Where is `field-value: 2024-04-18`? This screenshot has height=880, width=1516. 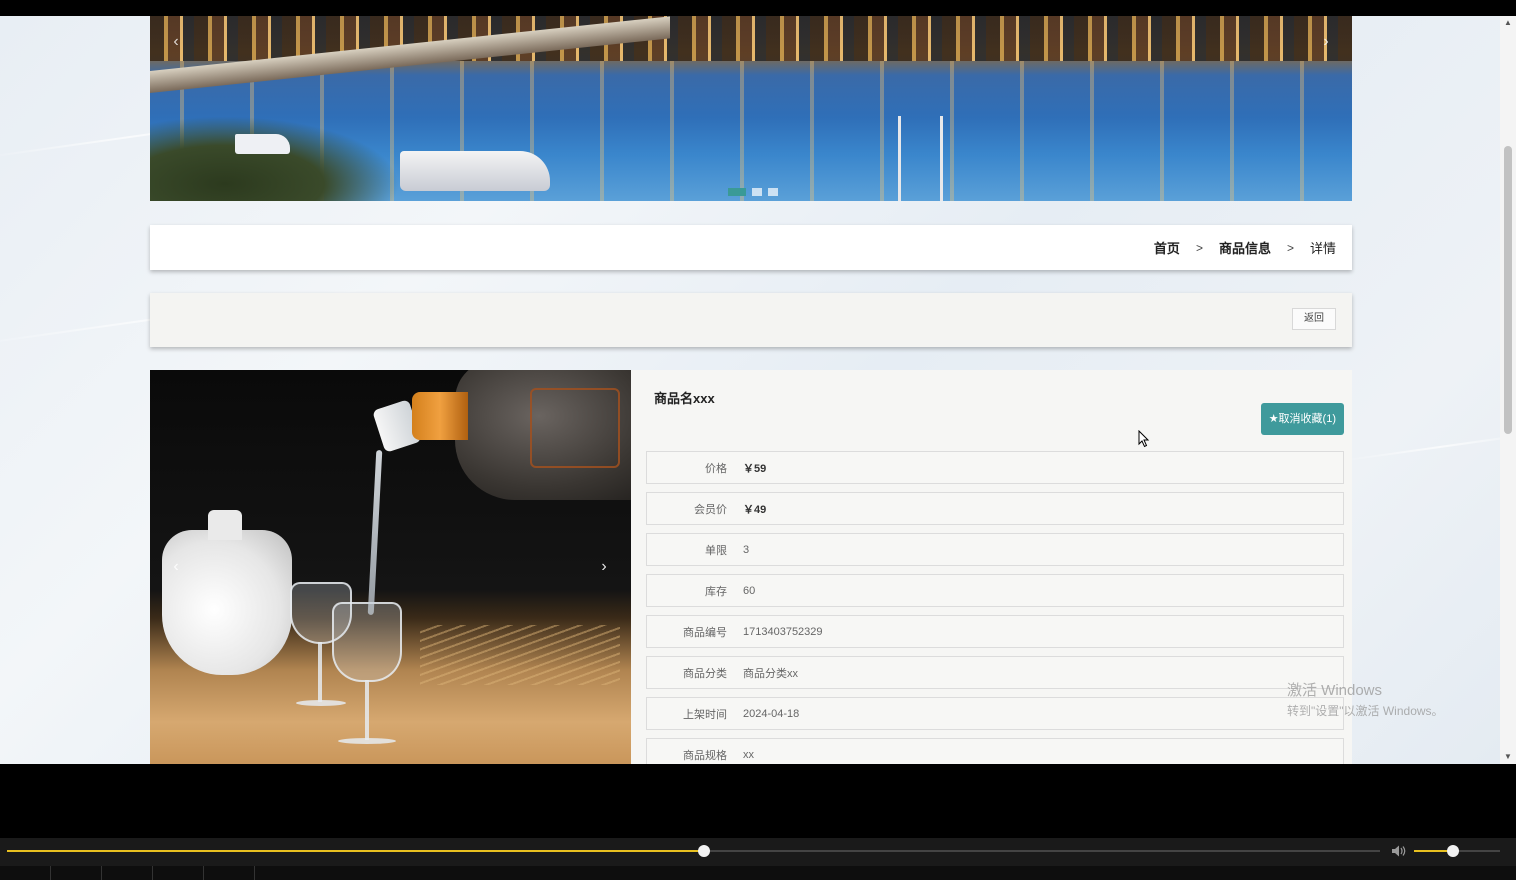
field-value: 2024-04-18 is located at coordinates (771, 713).